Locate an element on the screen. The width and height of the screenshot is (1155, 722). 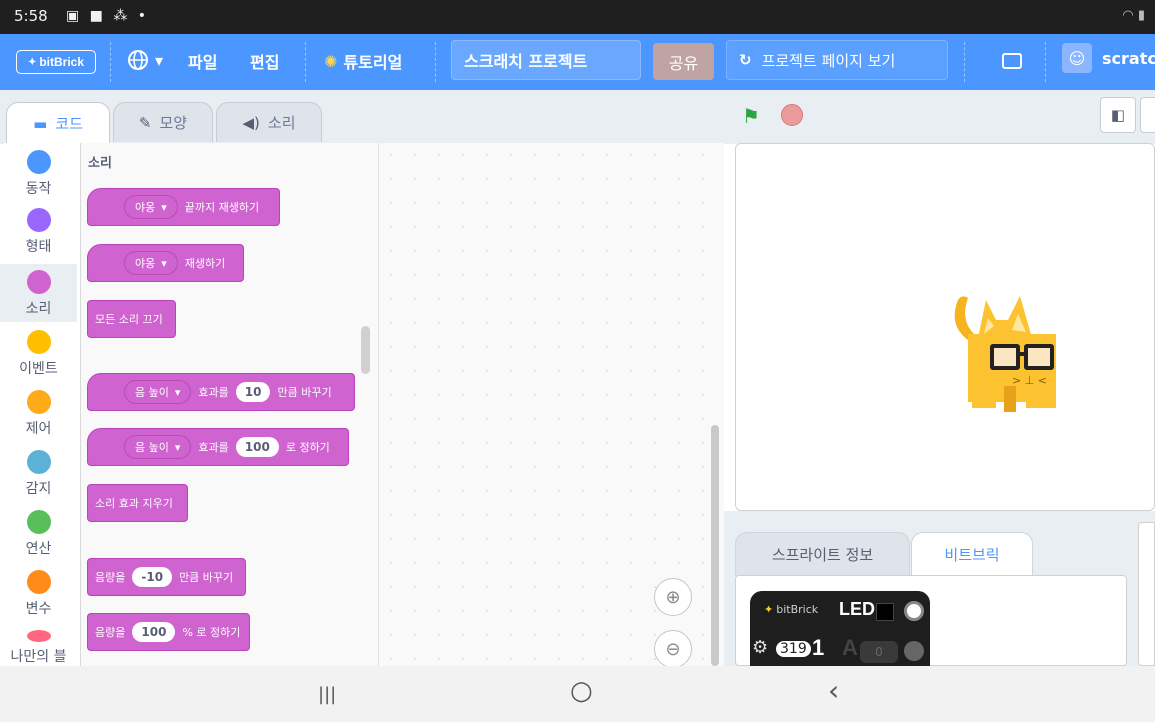
category-sound: 소리 is located at coordinates (38, 293).